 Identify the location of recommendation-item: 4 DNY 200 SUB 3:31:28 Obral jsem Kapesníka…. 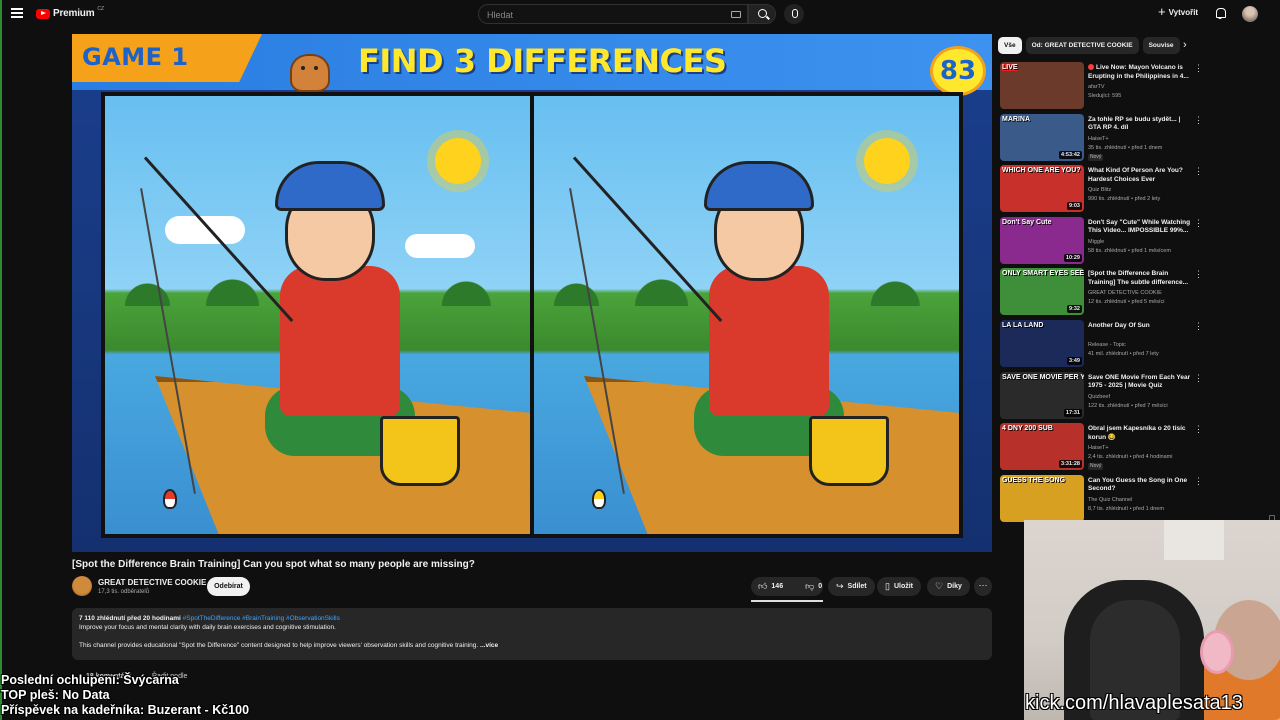
(1105, 449).